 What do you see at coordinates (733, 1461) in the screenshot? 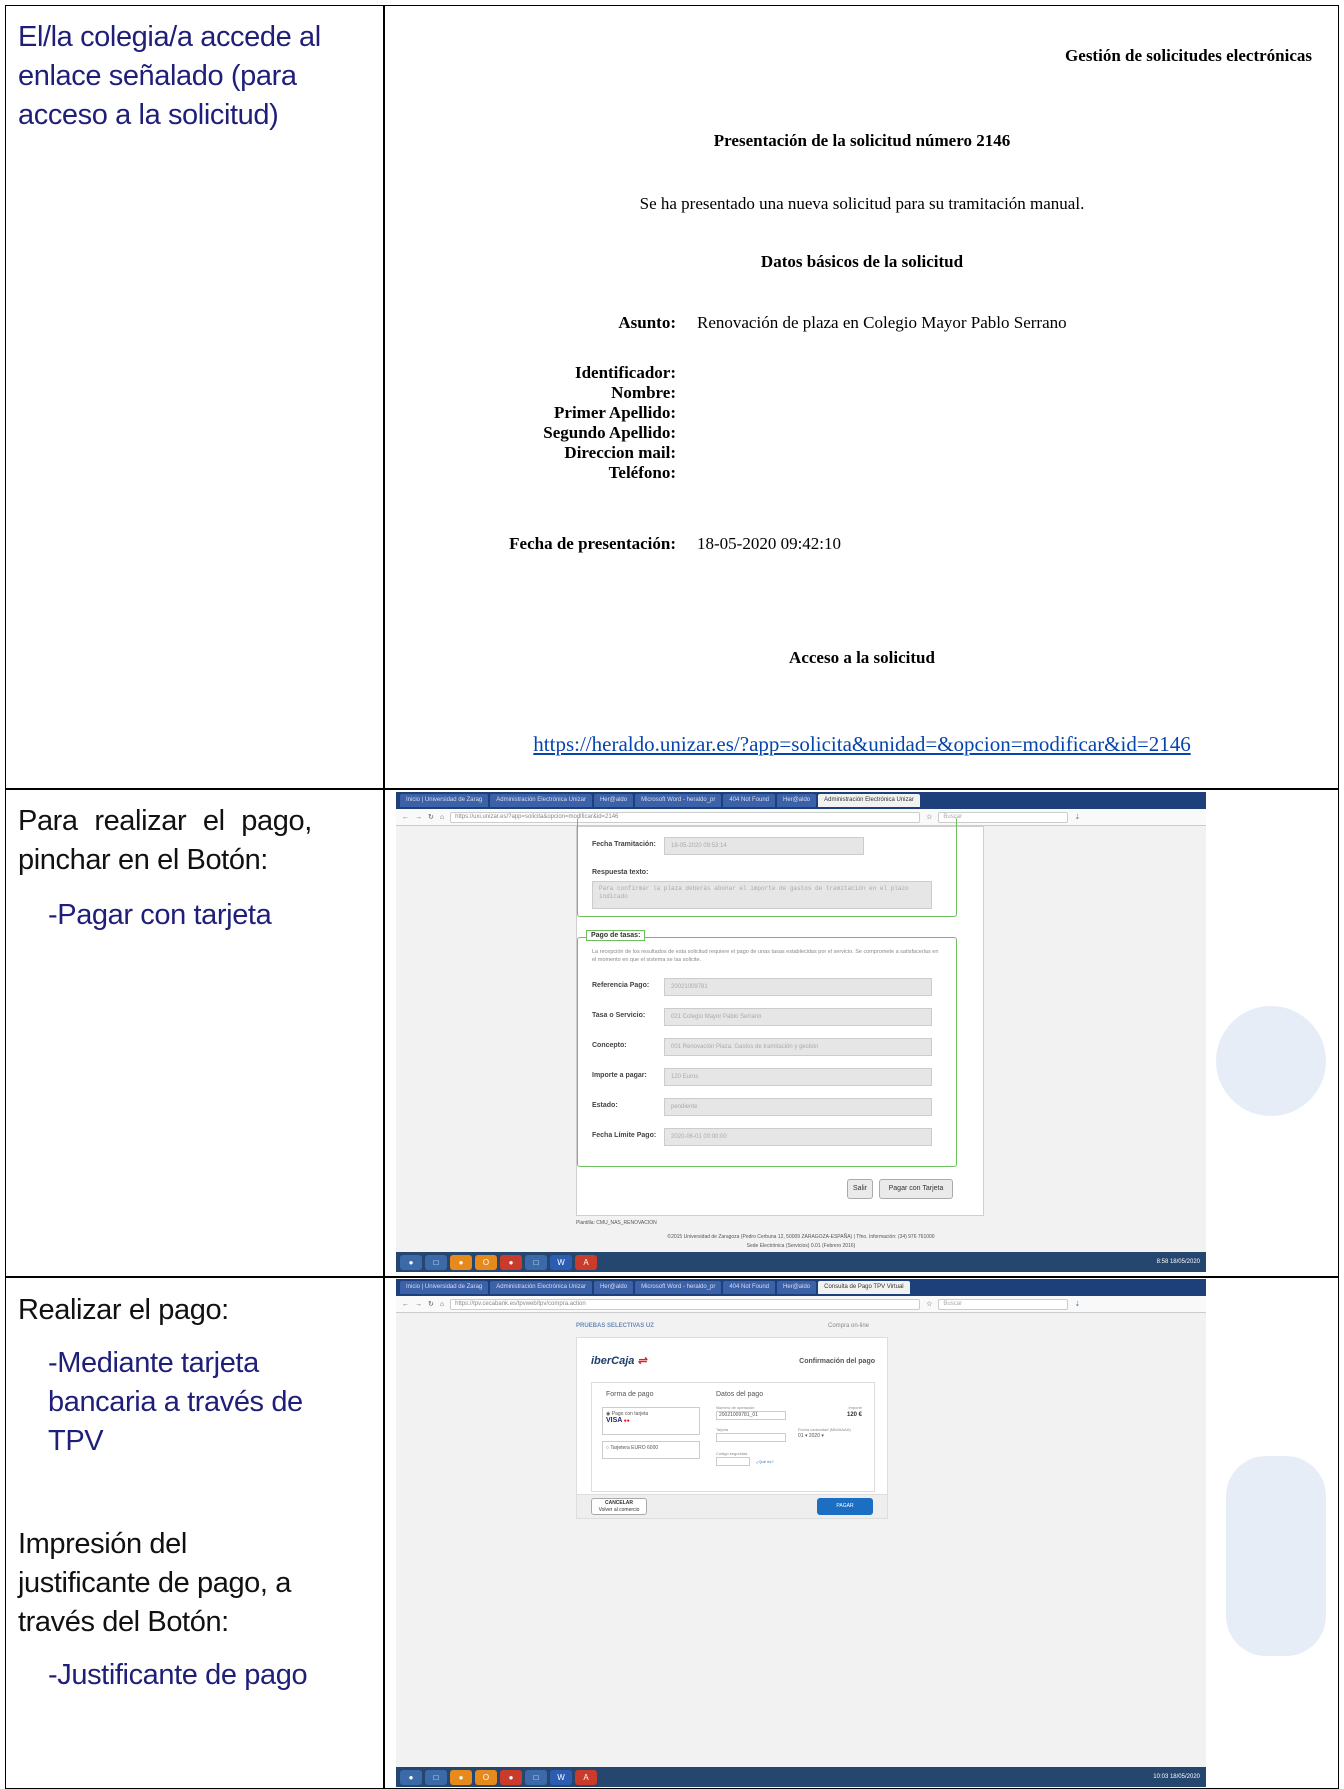
I see `cvv-input` at bounding box center [733, 1461].